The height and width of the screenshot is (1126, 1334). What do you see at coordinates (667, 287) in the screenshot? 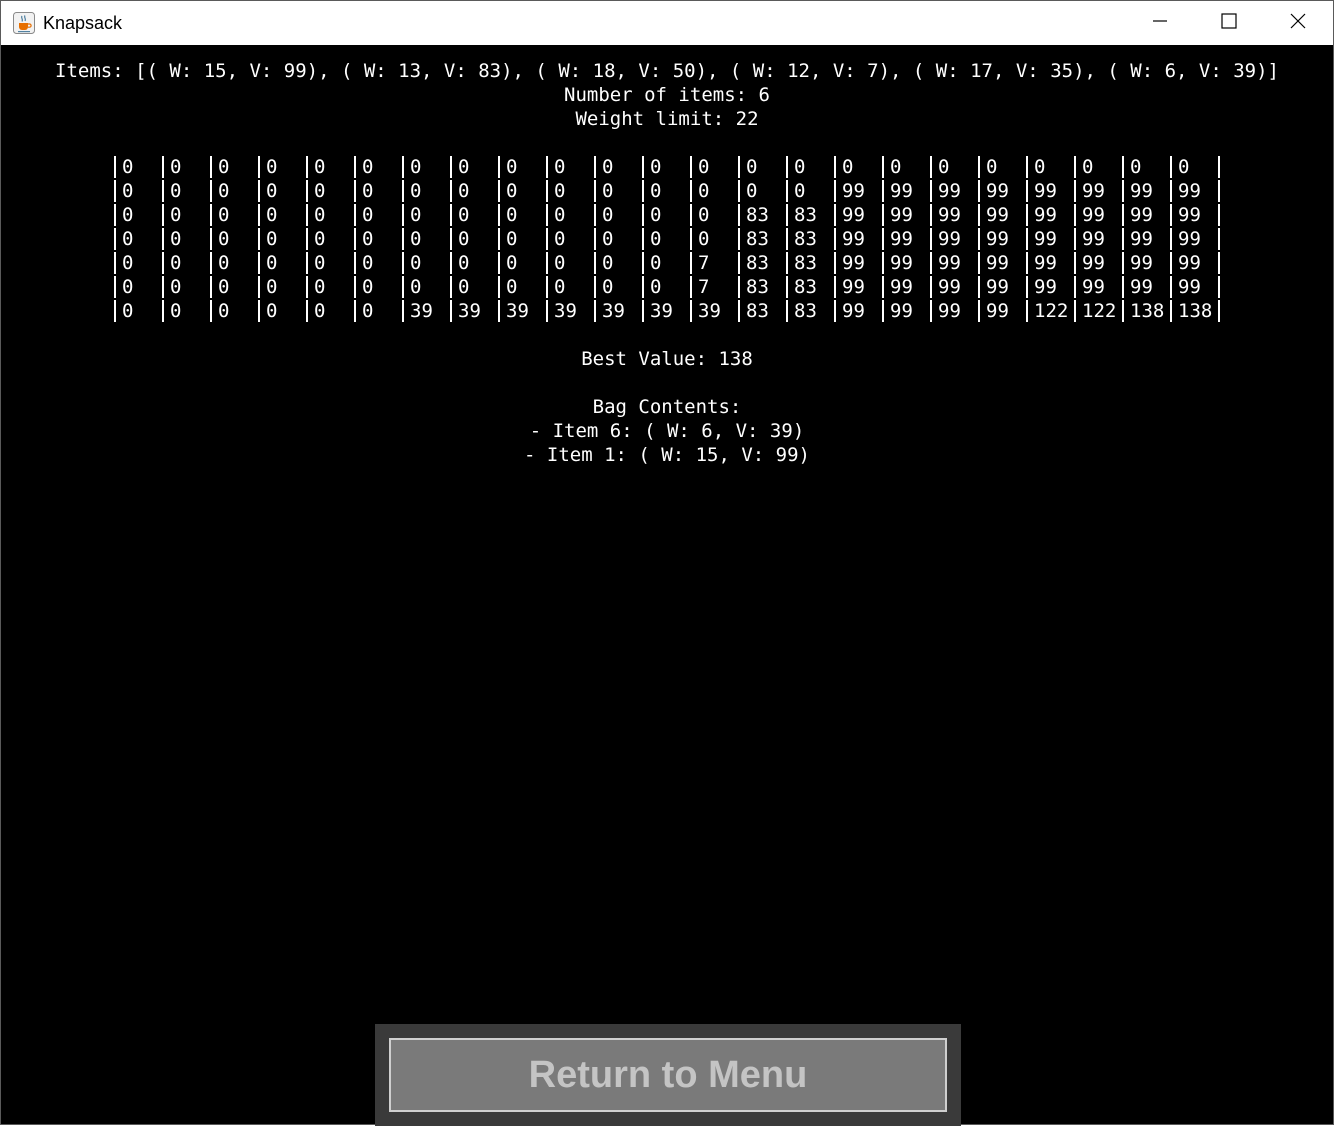
I see `table-row: 0 0 0 0 0 0 0 0 0 0 0 0 7 83 83 99 99 99 99 99 99 99 99` at bounding box center [667, 287].